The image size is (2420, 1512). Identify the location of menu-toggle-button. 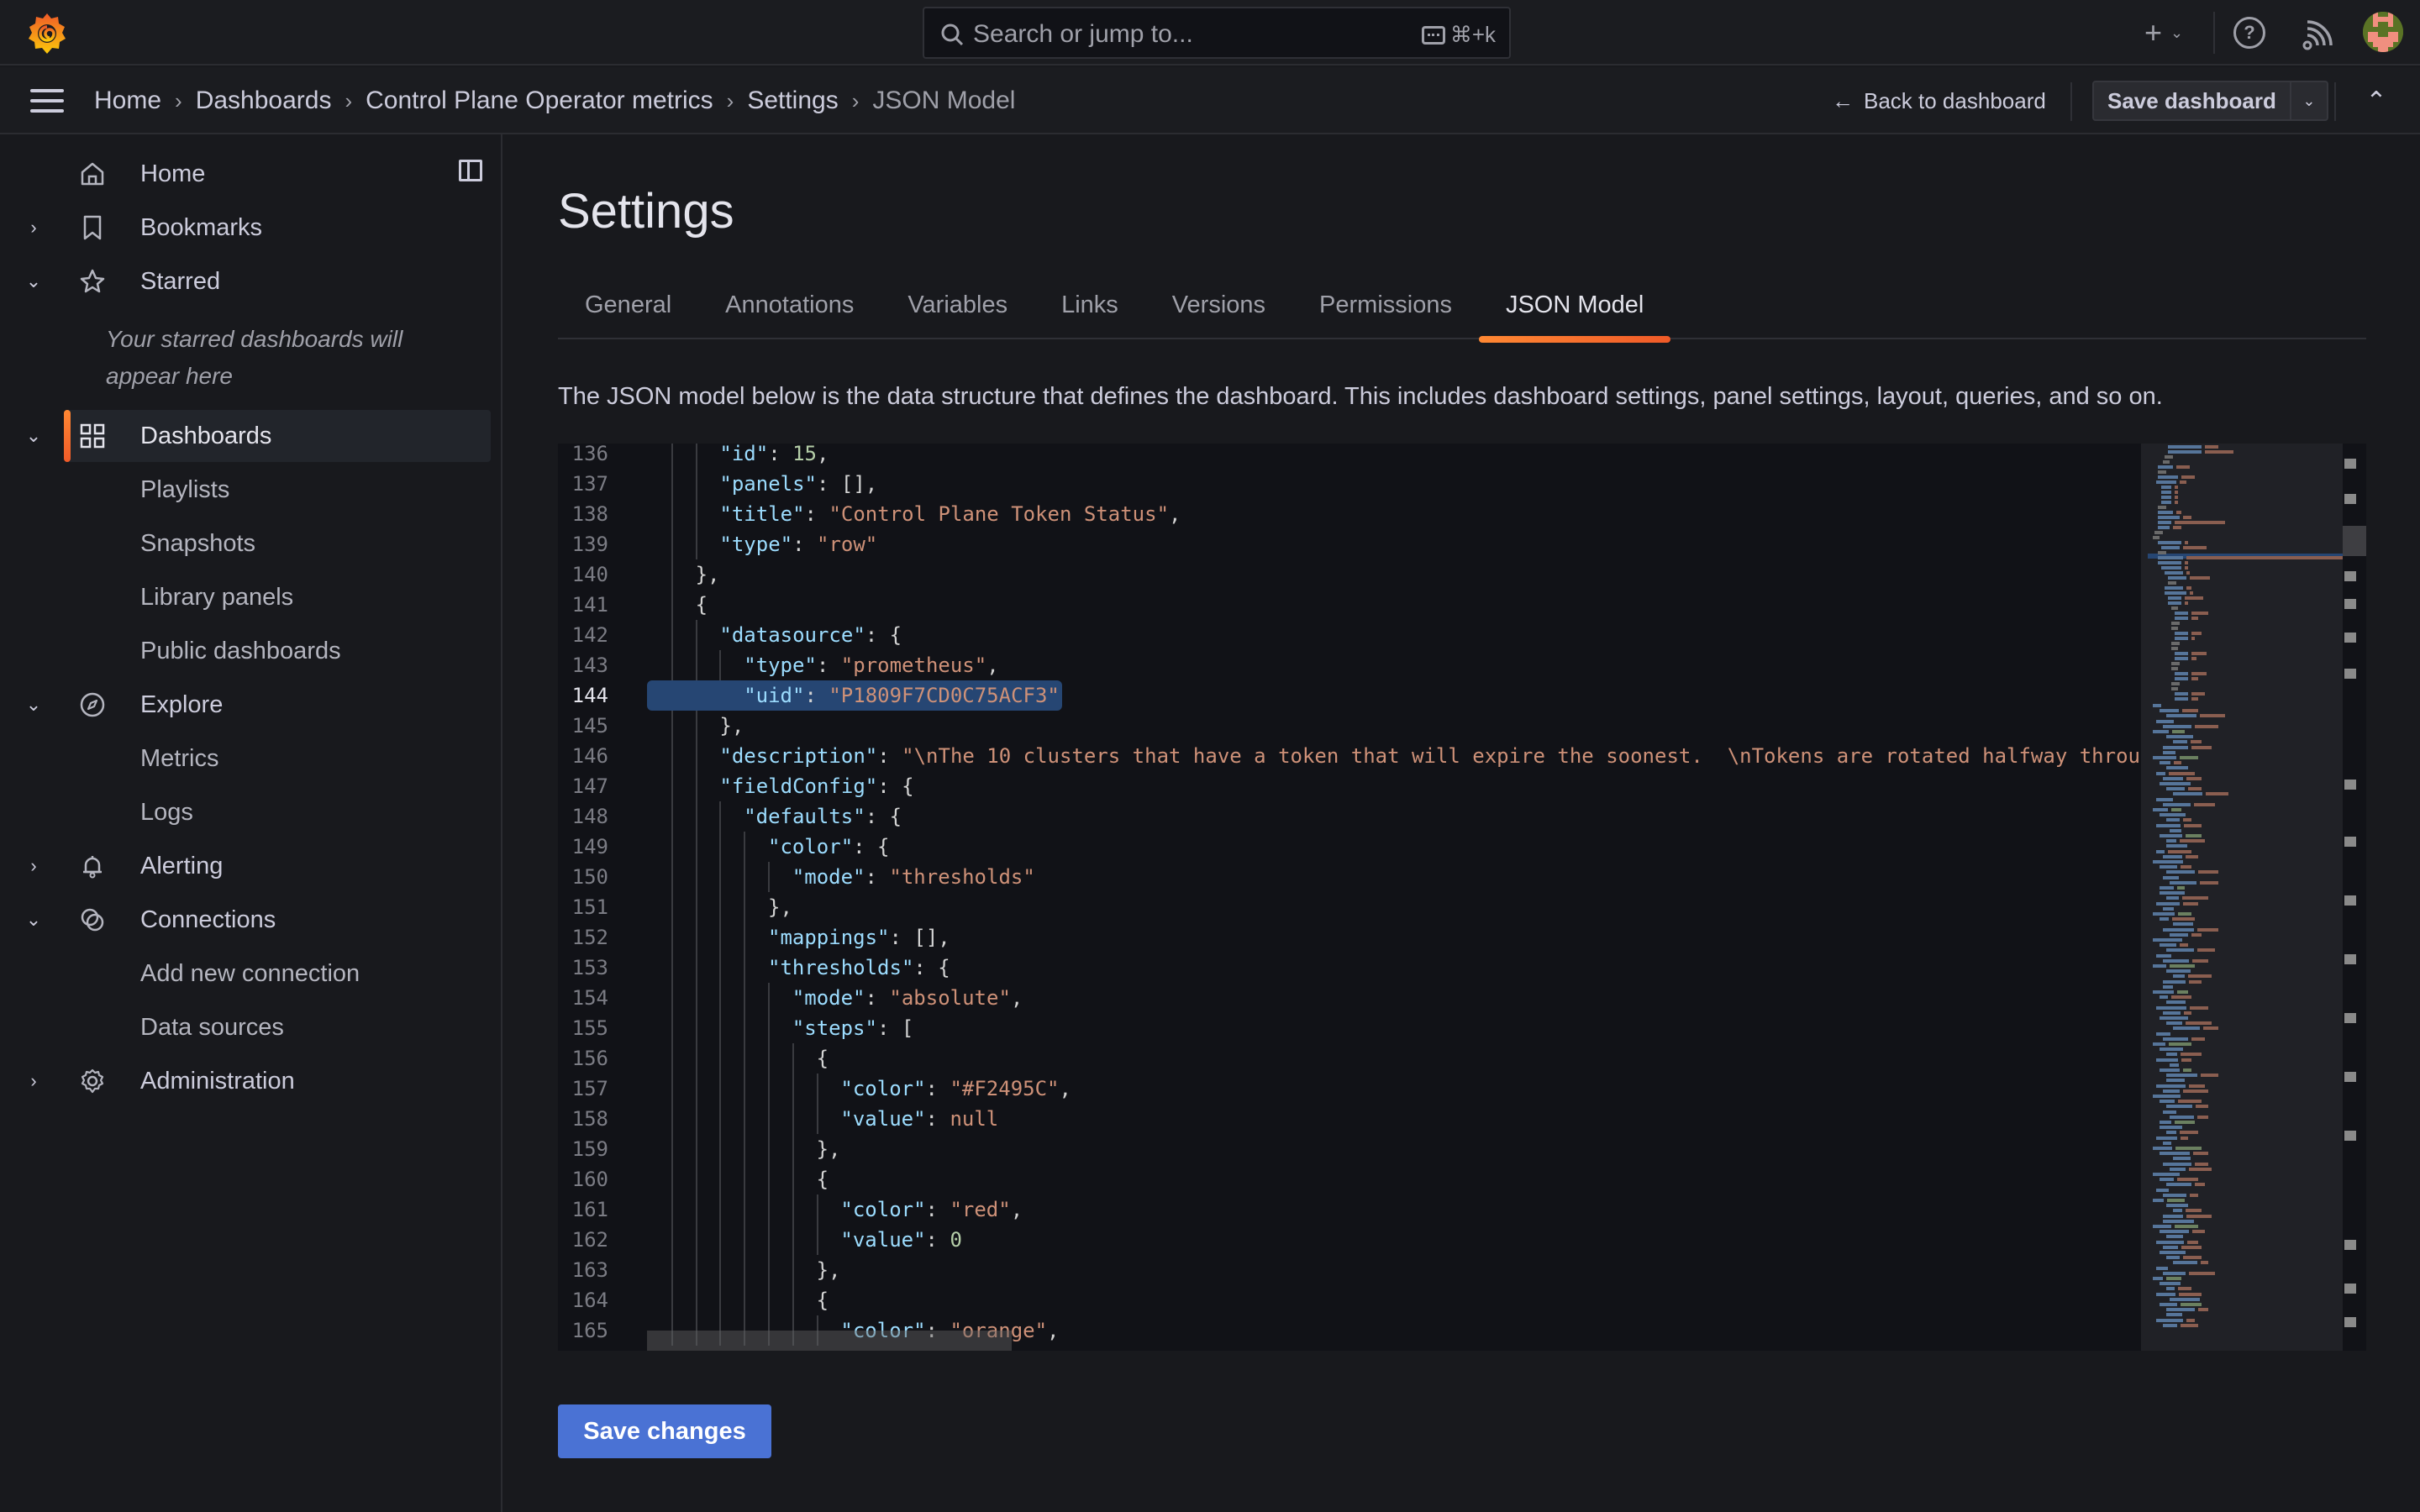
(47, 101).